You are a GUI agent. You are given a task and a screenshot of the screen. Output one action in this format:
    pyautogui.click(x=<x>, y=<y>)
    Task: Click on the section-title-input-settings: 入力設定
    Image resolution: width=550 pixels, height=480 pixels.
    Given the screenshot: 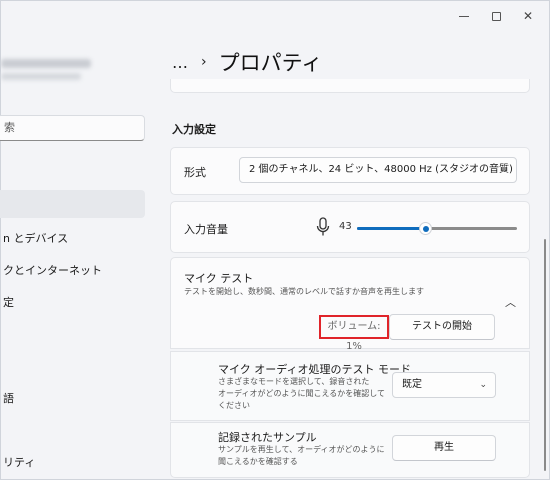 What is the action you would take?
    pyautogui.click(x=194, y=129)
    